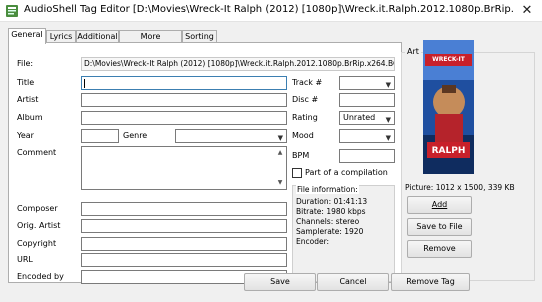  Describe the element at coordinates (331, 211) in the screenshot. I see `file-info-bitrate: Bitrate: 1980 kbps` at that location.